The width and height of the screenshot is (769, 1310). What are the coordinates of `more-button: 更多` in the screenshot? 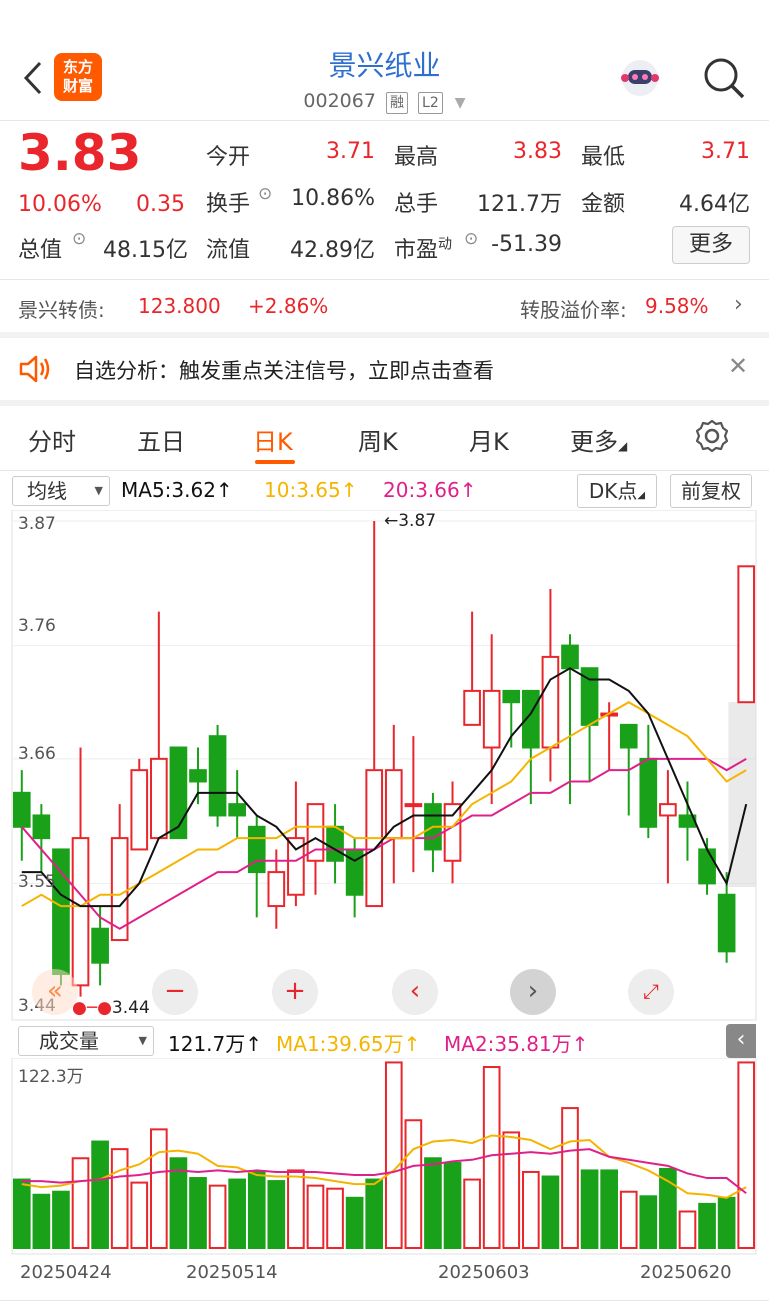 It's located at (711, 245).